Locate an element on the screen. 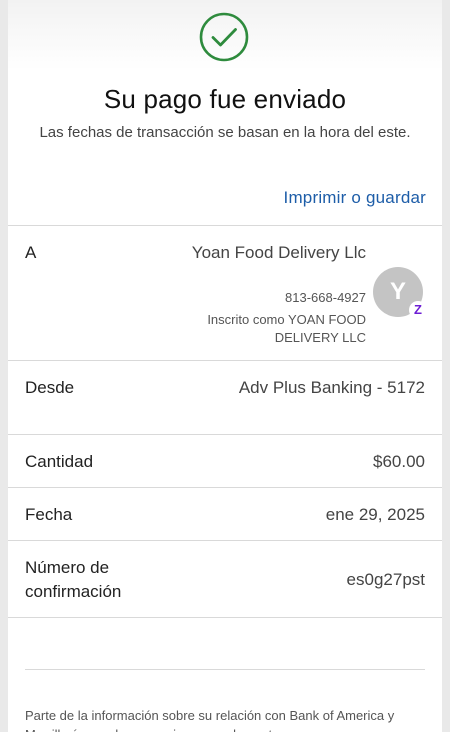 The image size is (450, 732). amount-value: $60.00 is located at coordinates (399, 461).